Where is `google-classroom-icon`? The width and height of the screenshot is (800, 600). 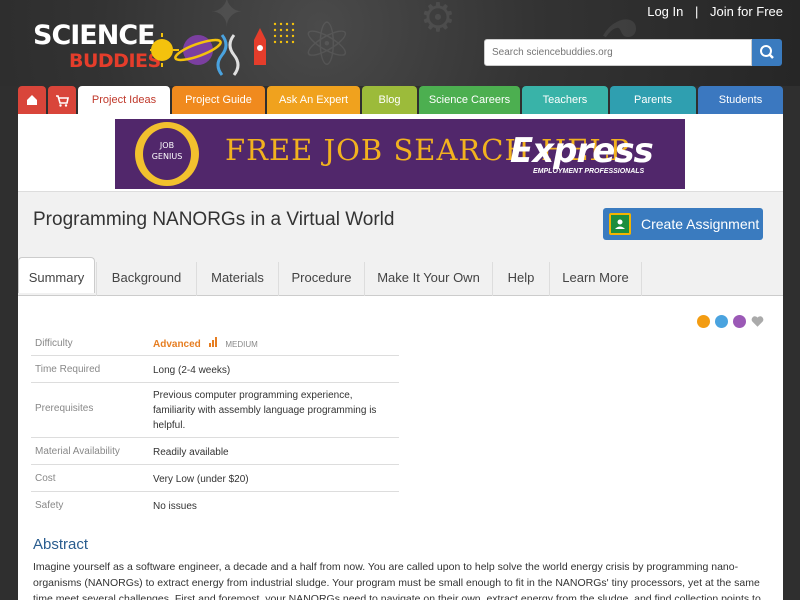 google-classroom-icon is located at coordinates (620, 224).